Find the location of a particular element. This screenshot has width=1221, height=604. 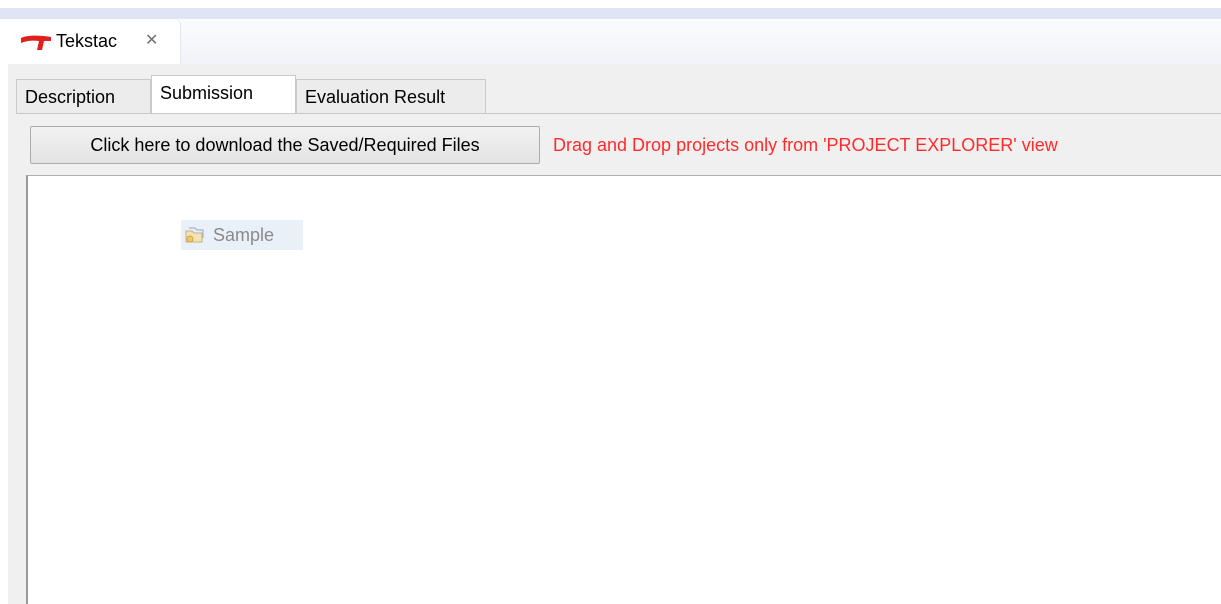

window-top-band is located at coordinates (610, 13).